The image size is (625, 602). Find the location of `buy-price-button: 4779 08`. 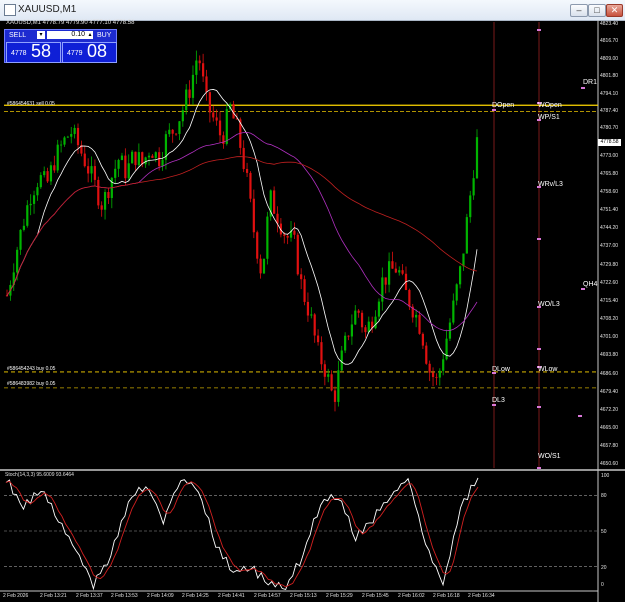

buy-price-button: 4779 08 is located at coordinates (89, 52).